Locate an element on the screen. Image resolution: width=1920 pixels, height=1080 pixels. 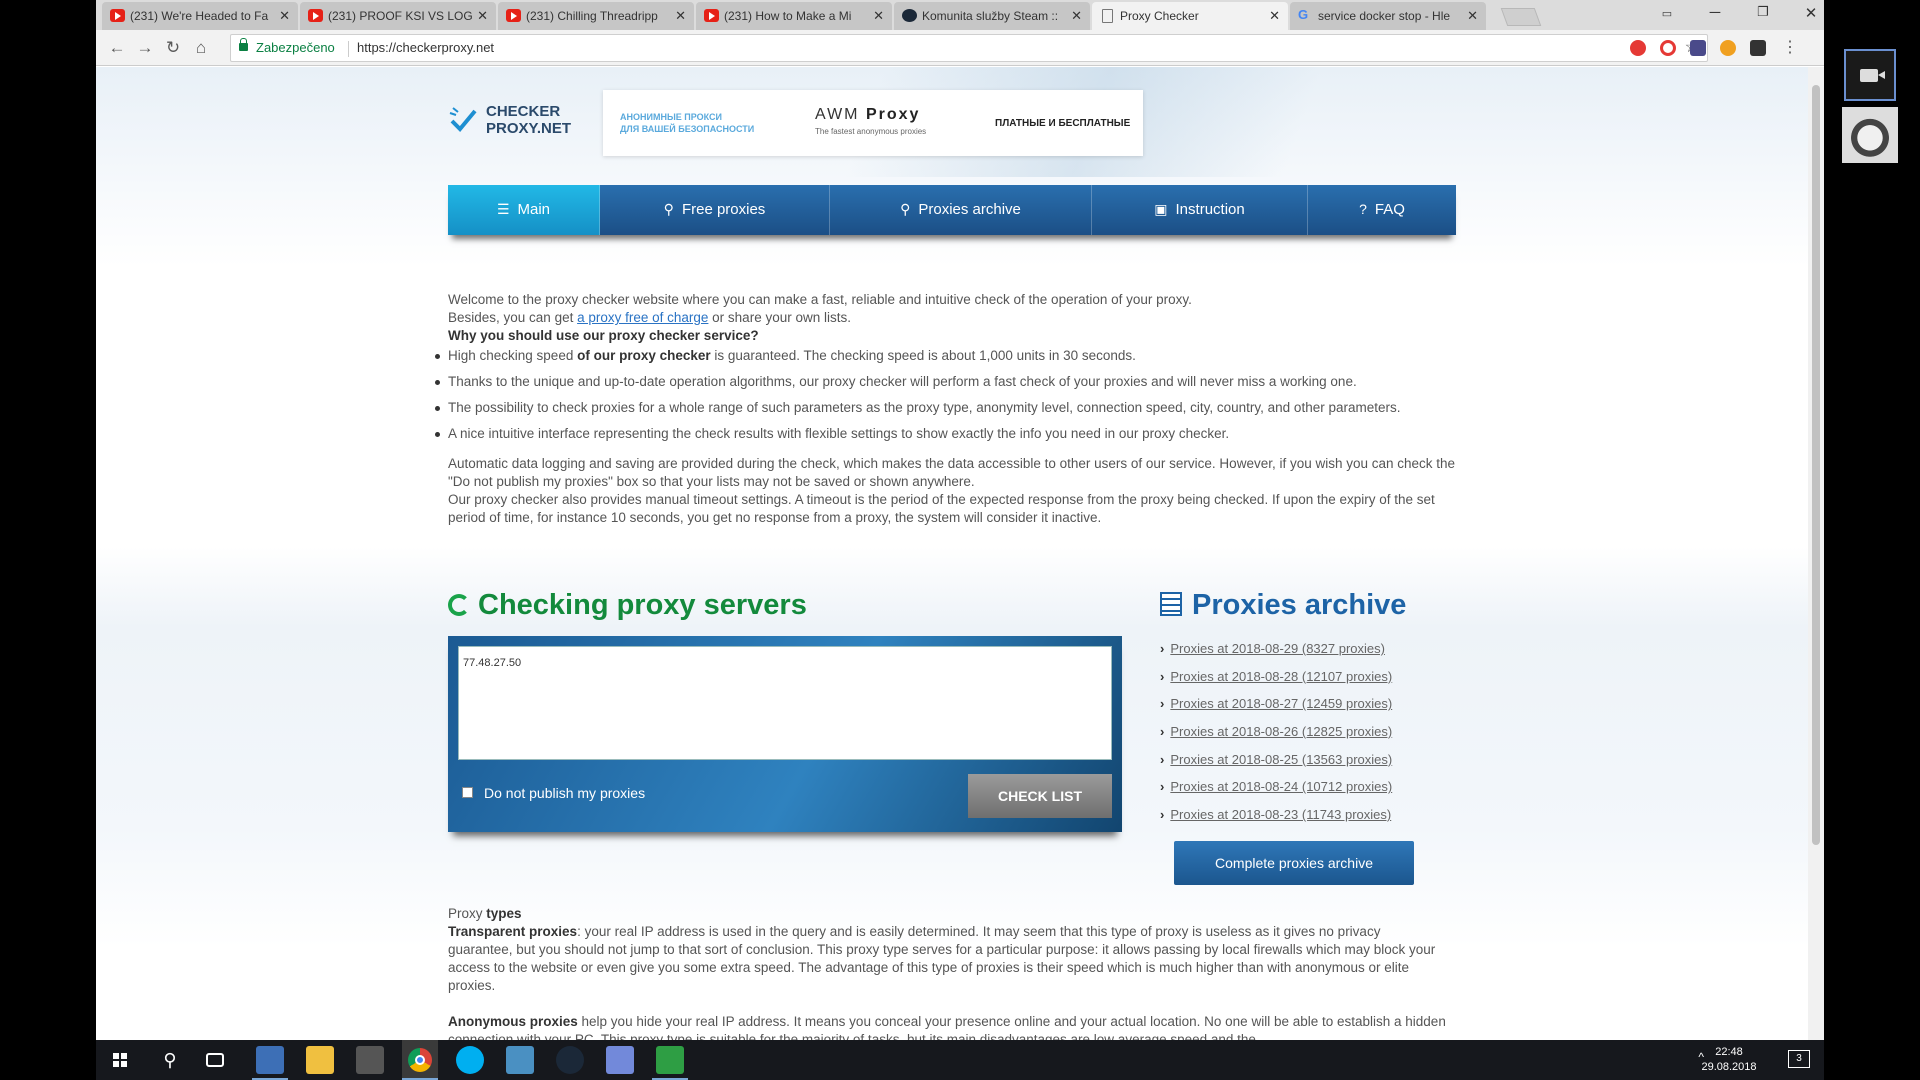
nav-proxies-archive: ⚲ Proxies archive is located at coordinates (961, 210).